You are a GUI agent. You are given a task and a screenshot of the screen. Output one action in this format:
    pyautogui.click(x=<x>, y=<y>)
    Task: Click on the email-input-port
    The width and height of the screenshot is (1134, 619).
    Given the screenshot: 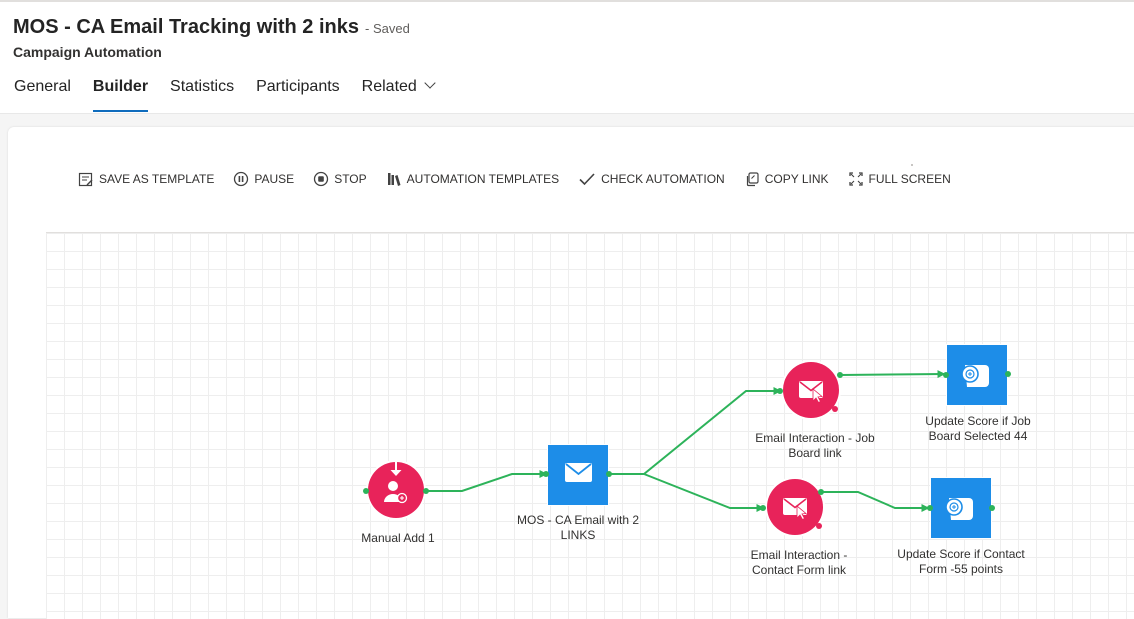 What is the action you would take?
    pyautogui.click(x=546, y=474)
    